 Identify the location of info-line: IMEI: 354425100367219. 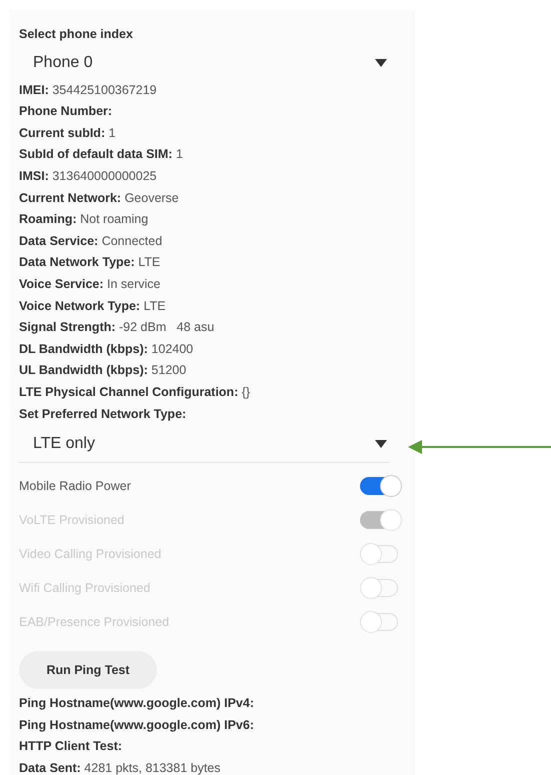
(88, 90).